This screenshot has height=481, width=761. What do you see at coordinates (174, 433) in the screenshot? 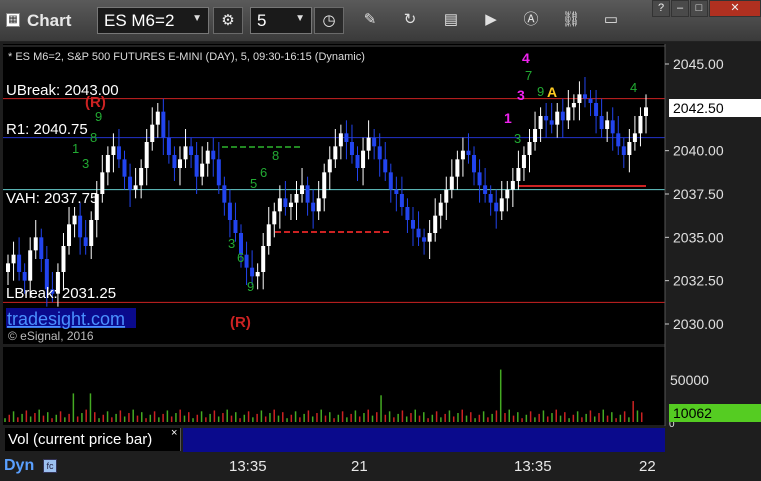
I see `close-volume-icon: ×` at bounding box center [174, 433].